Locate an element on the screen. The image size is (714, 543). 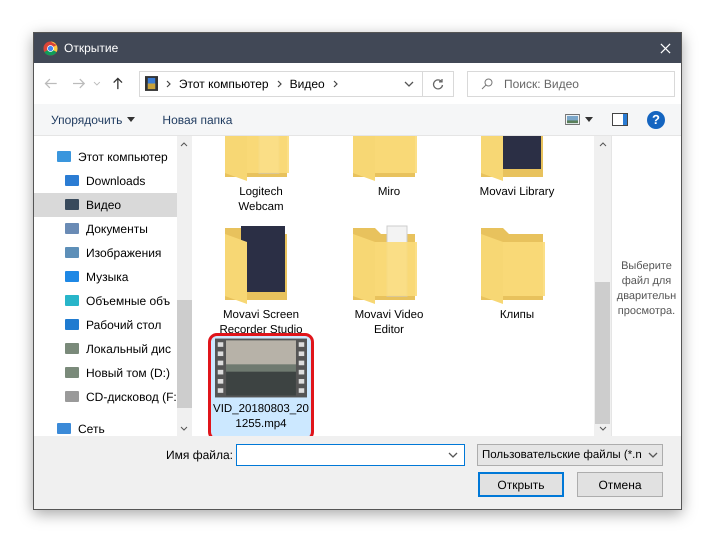
filename-label: Имя файла: is located at coordinates (199, 455).